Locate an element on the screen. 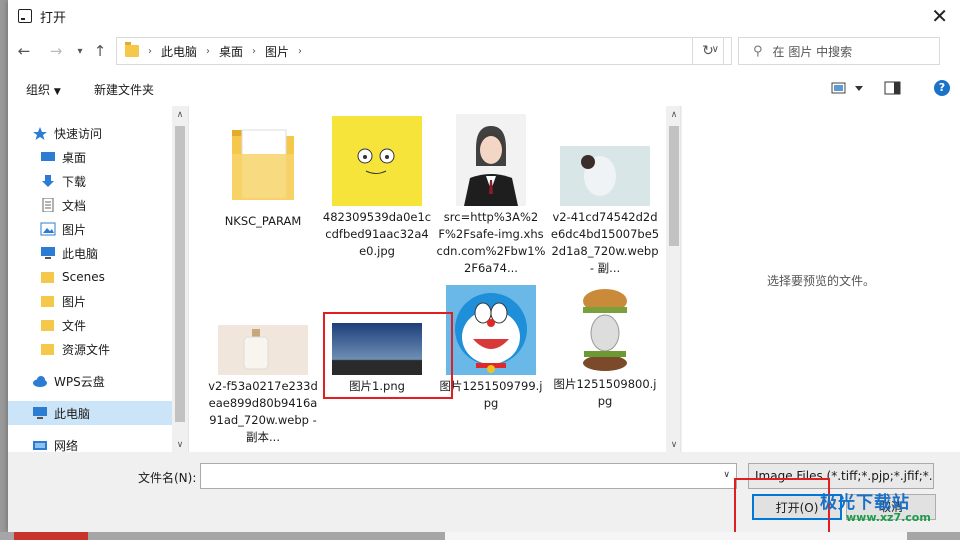 The width and height of the screenshot is (960, 540). refresh-icon: ↻ is located at coordinates (708, 51).